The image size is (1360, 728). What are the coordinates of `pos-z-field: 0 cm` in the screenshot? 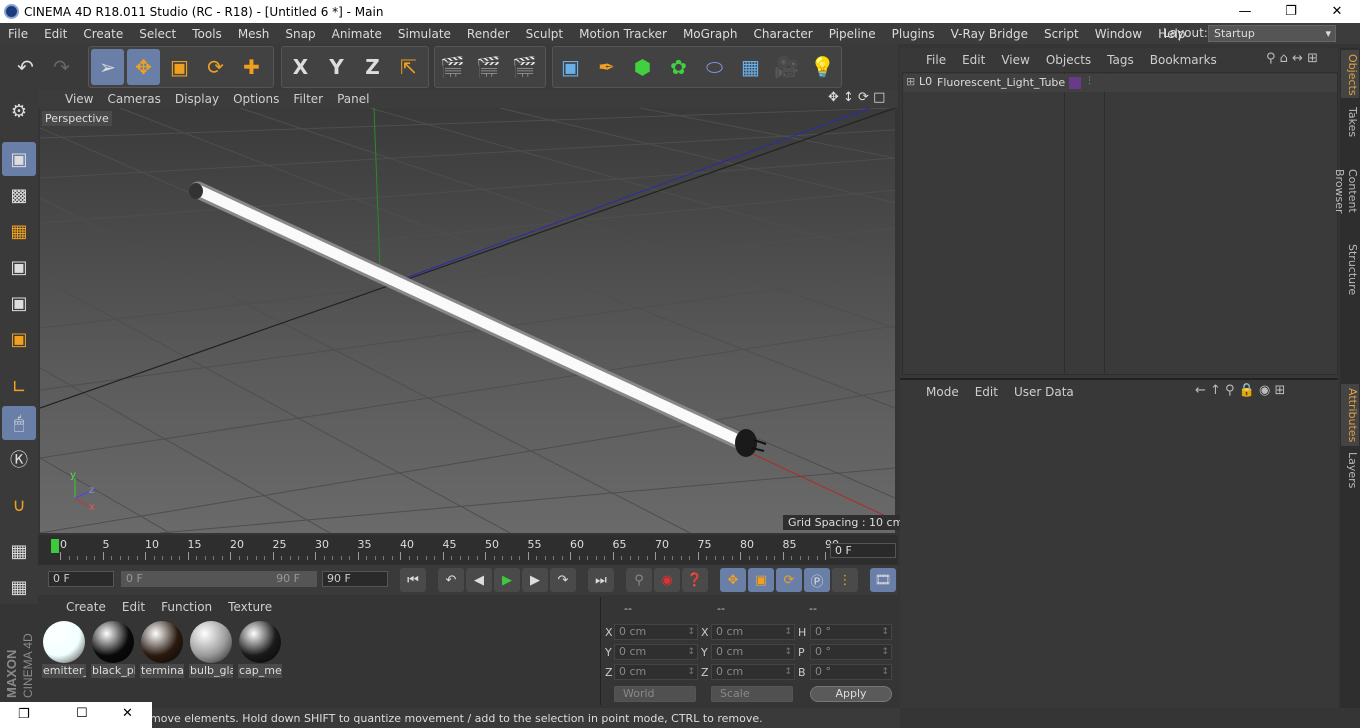 It's located at (656, 672).